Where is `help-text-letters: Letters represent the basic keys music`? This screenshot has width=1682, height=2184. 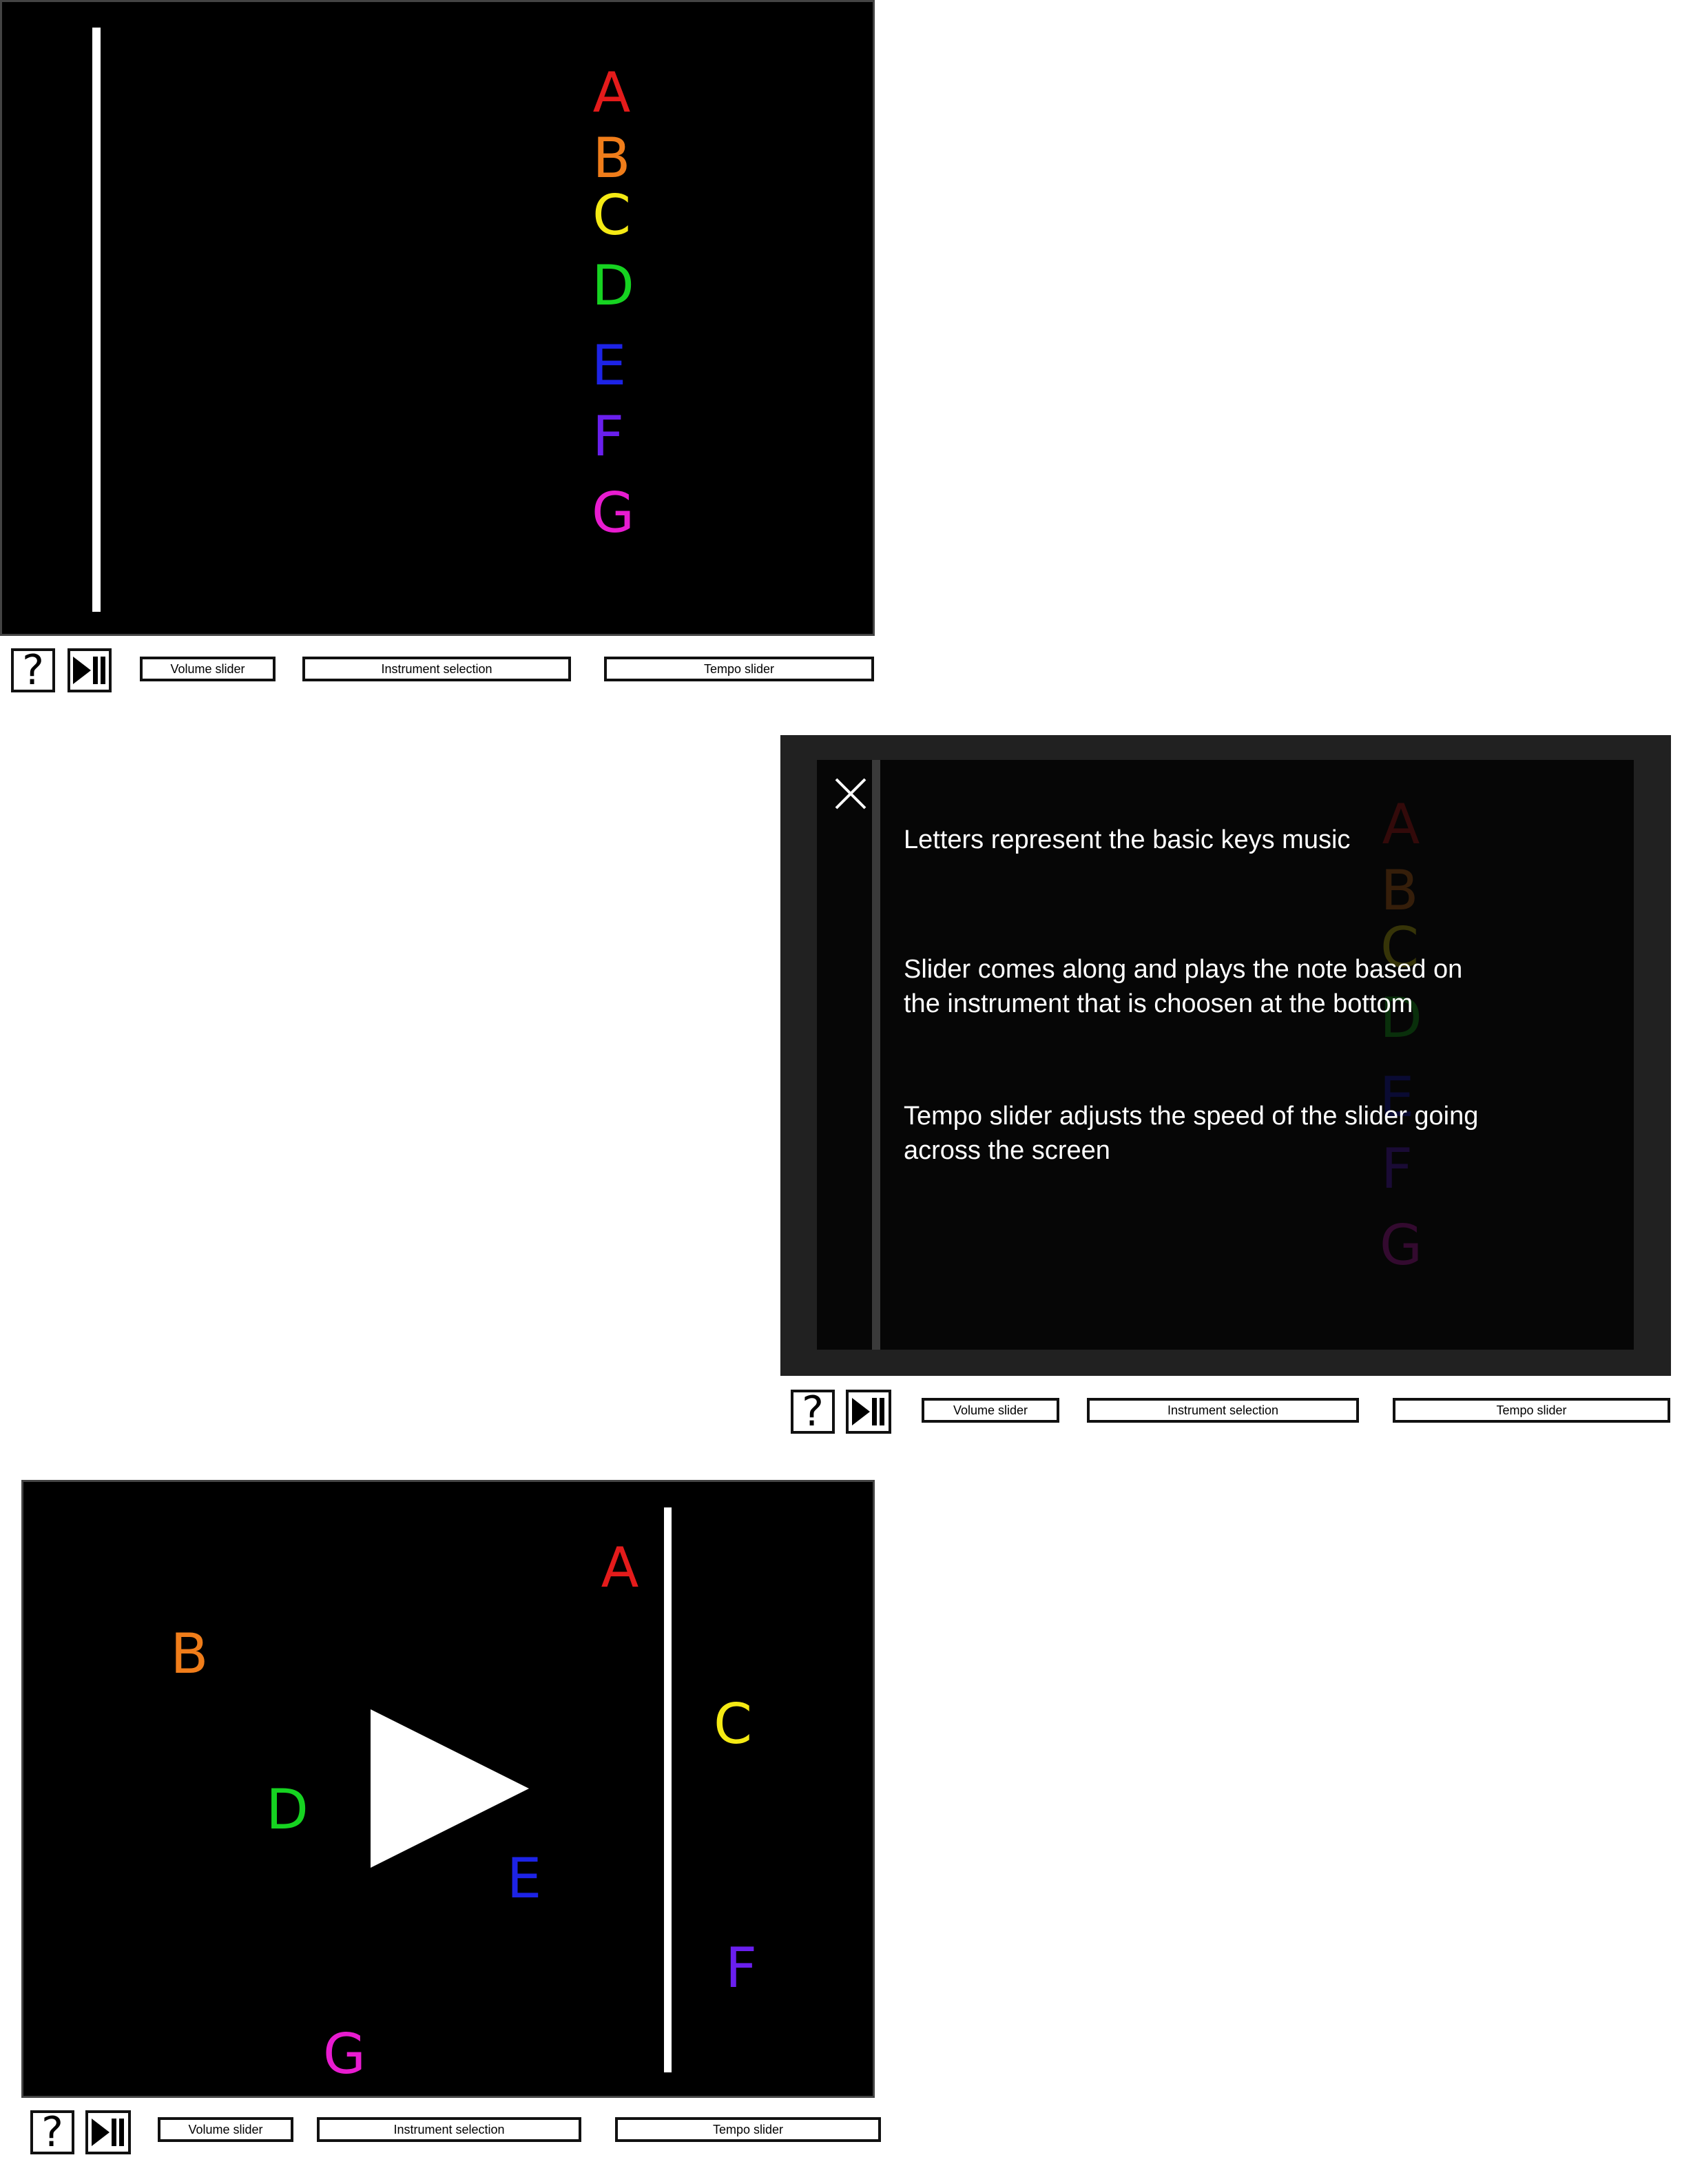 help-text-letters: Letters represent the basic keys music is located at coordinates (1127, 839).